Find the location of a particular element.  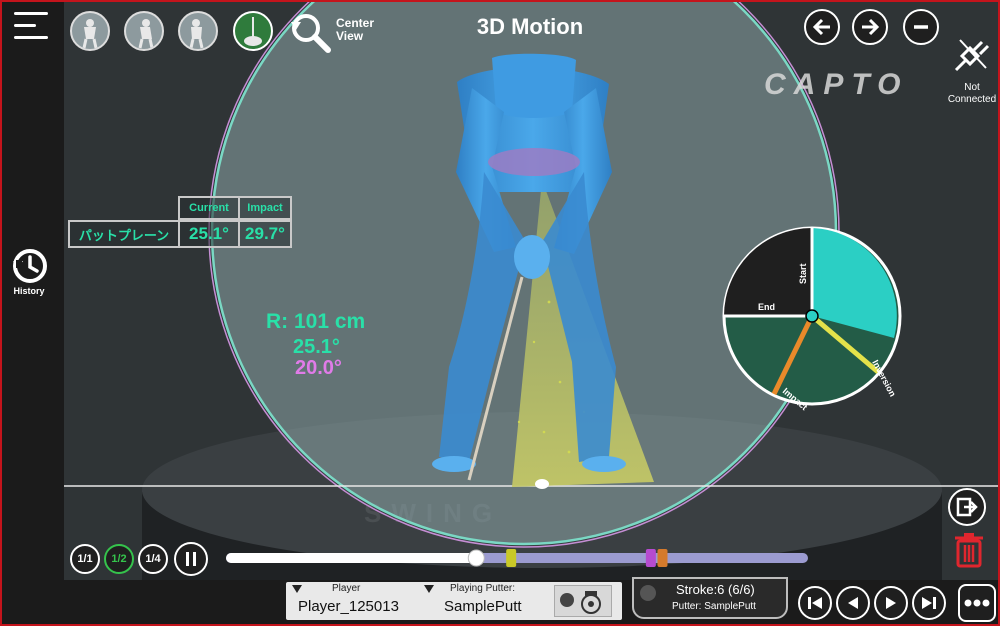

arrow-right-icon is located at coordinates (871, 27).